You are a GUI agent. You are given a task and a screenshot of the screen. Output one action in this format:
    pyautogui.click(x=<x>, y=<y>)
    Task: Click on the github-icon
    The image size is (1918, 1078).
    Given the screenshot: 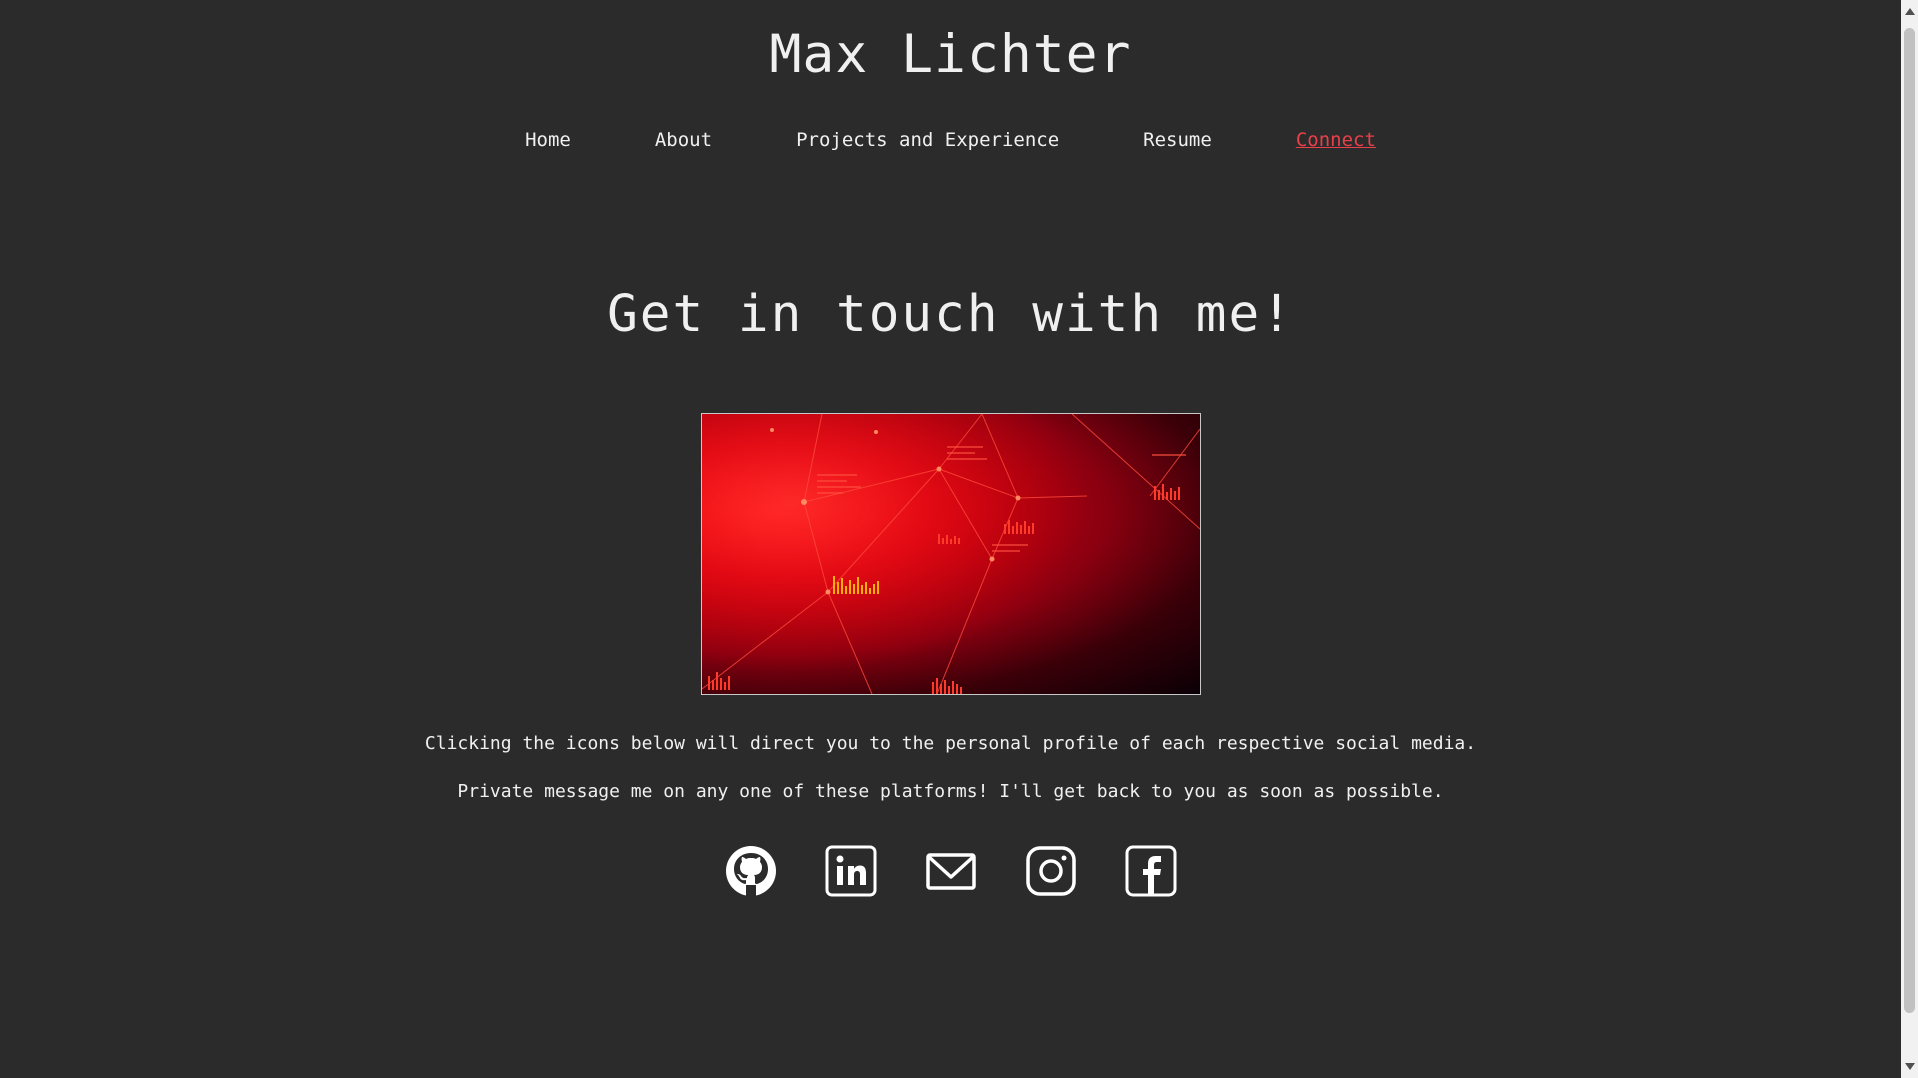 What is the action you would take?
    pyautogui.click(x=750, y=871)
    